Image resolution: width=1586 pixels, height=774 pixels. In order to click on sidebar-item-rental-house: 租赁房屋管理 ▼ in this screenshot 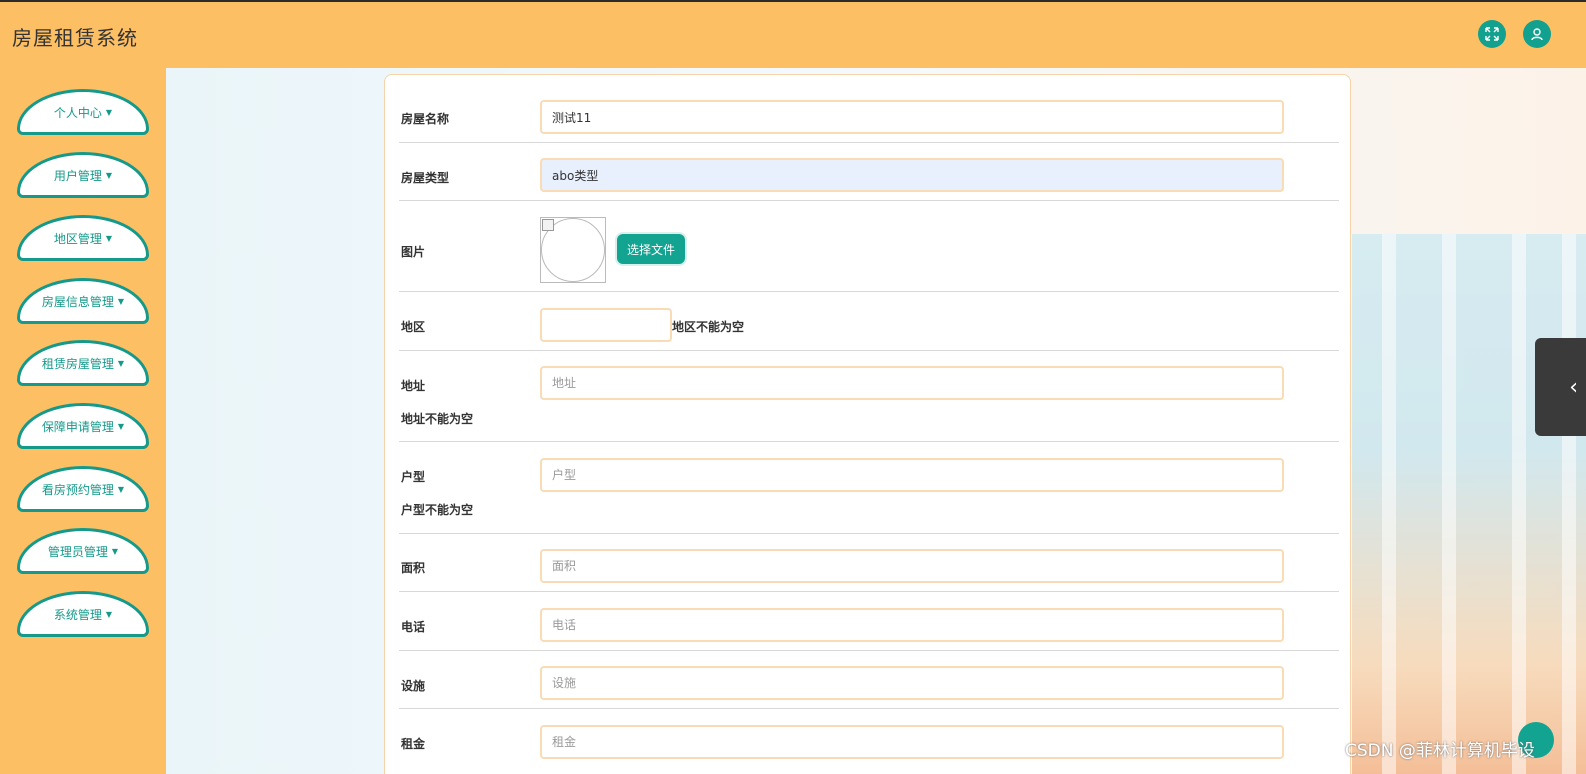, I will do `click(83, 363)`.